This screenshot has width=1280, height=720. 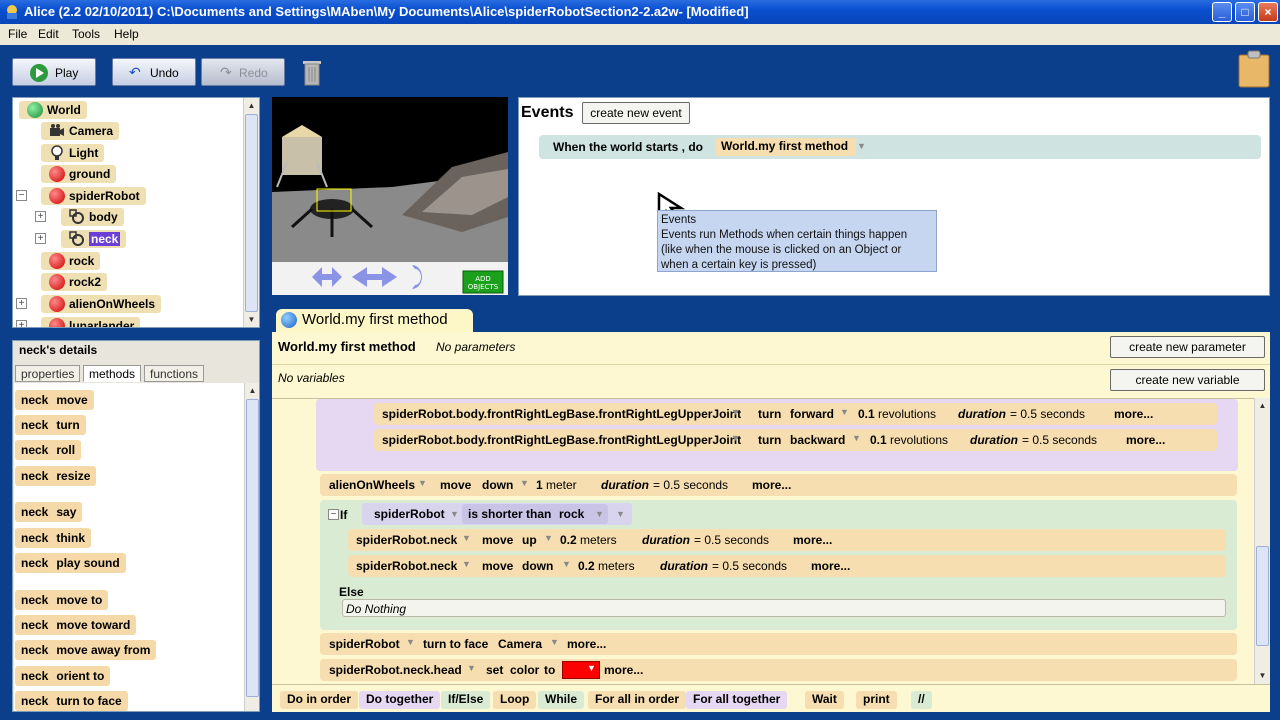 What do you see at coordinates (70, 563) in the screenshot?
I see `method-tile: neck play sound` at bounding box center [70, 563].